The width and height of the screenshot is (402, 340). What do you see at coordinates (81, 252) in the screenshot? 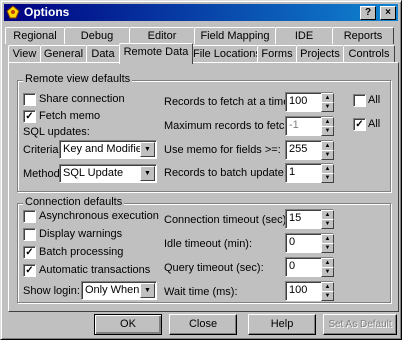
I see `batch-processing-label: Batch processing` at bounding box center [81, 252].